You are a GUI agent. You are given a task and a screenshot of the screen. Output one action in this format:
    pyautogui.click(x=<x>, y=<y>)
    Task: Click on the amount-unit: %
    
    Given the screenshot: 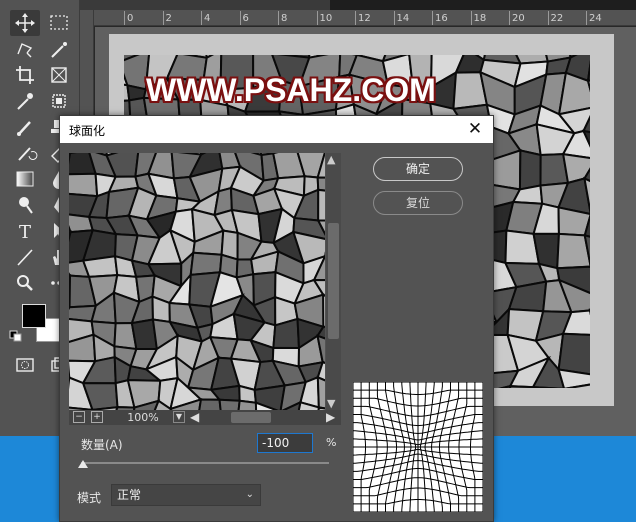 What is the action you would take?
    pyautogui.click(x=331, y=442)
    